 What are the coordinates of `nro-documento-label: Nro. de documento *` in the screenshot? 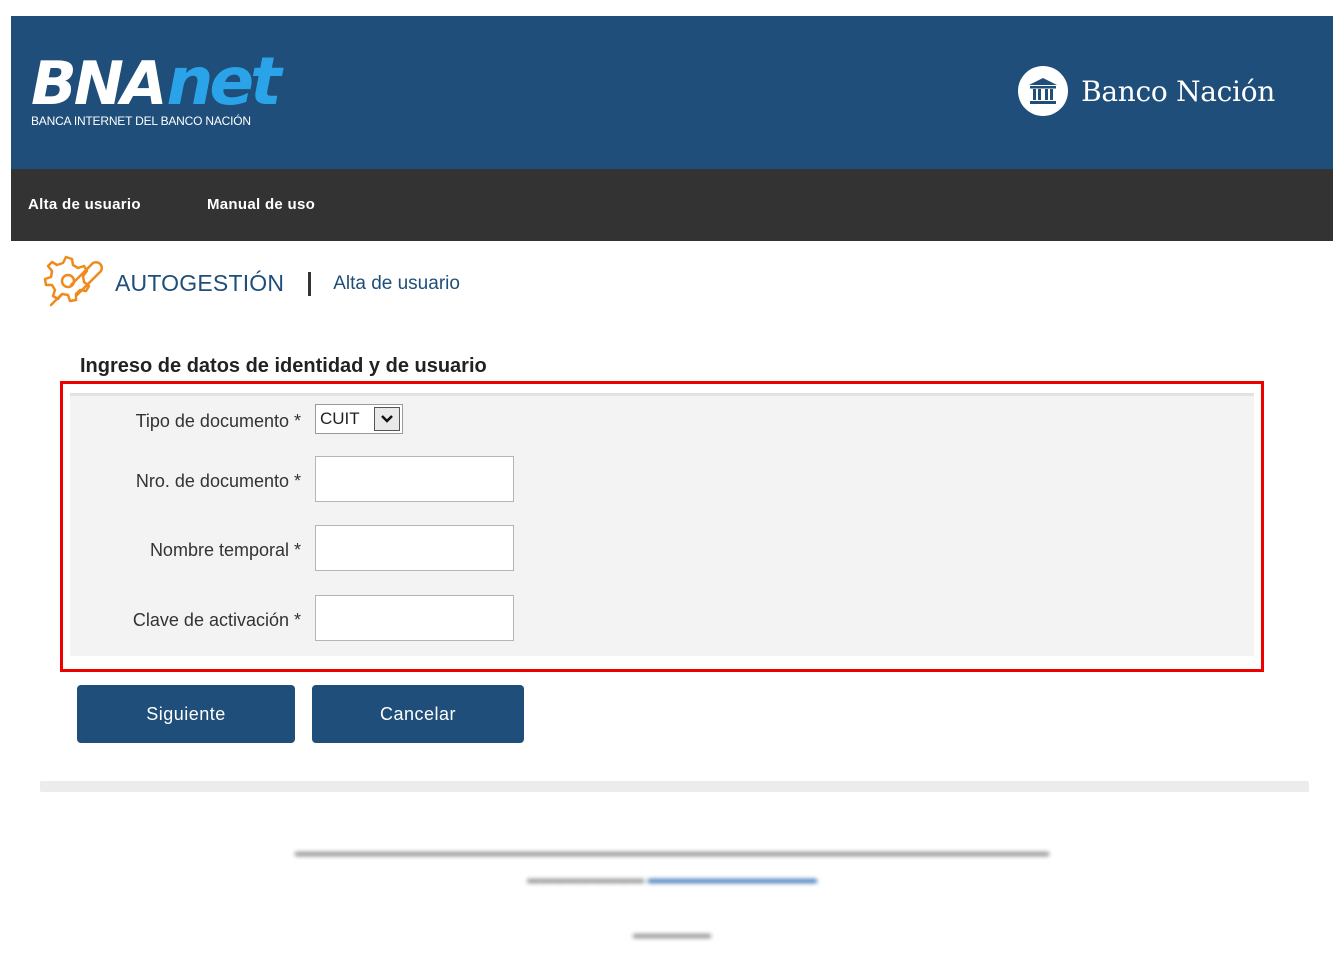 It's located at (218, 481).